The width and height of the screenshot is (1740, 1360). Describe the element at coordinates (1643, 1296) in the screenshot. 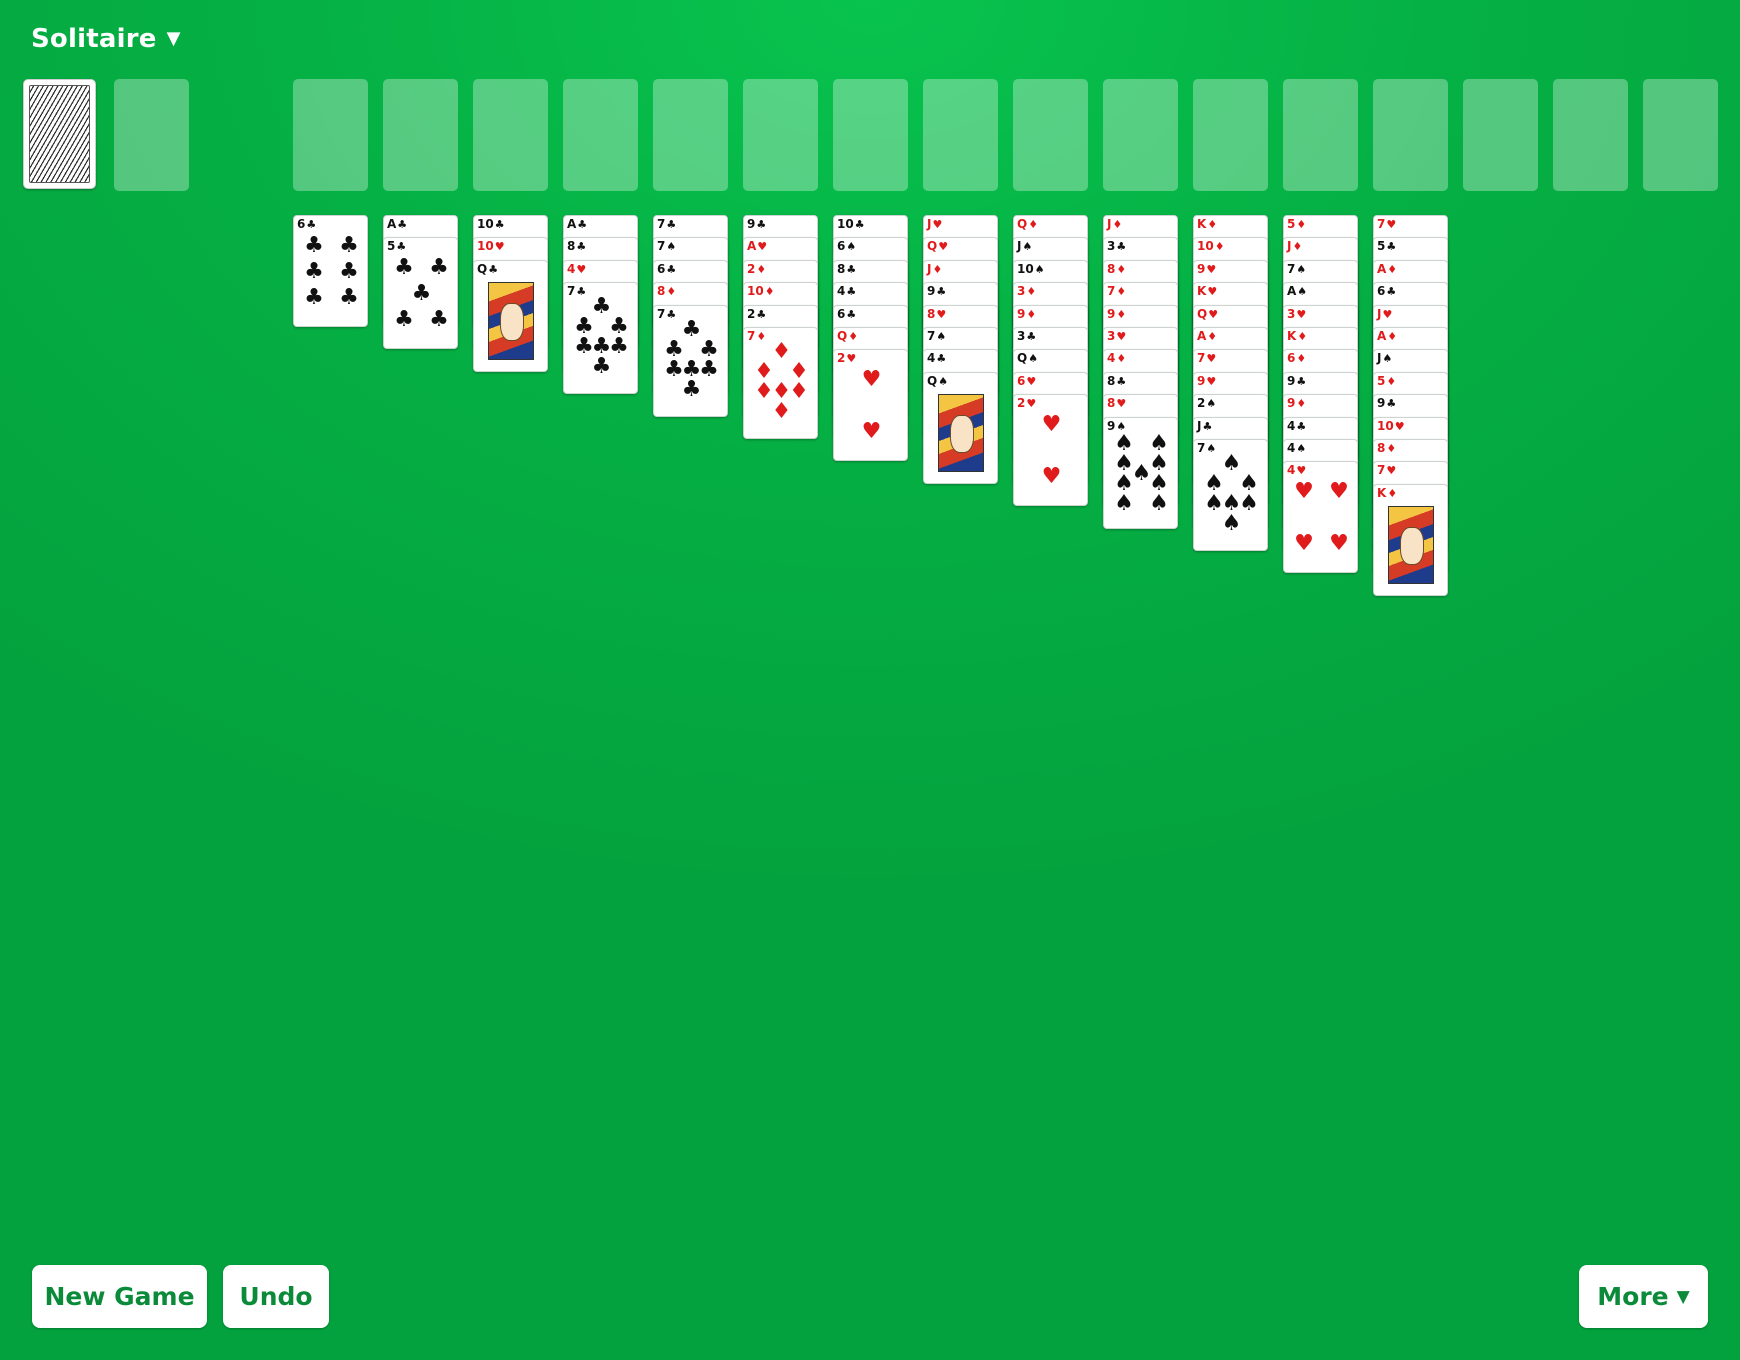

I see `more-button: More ▼` at that location.